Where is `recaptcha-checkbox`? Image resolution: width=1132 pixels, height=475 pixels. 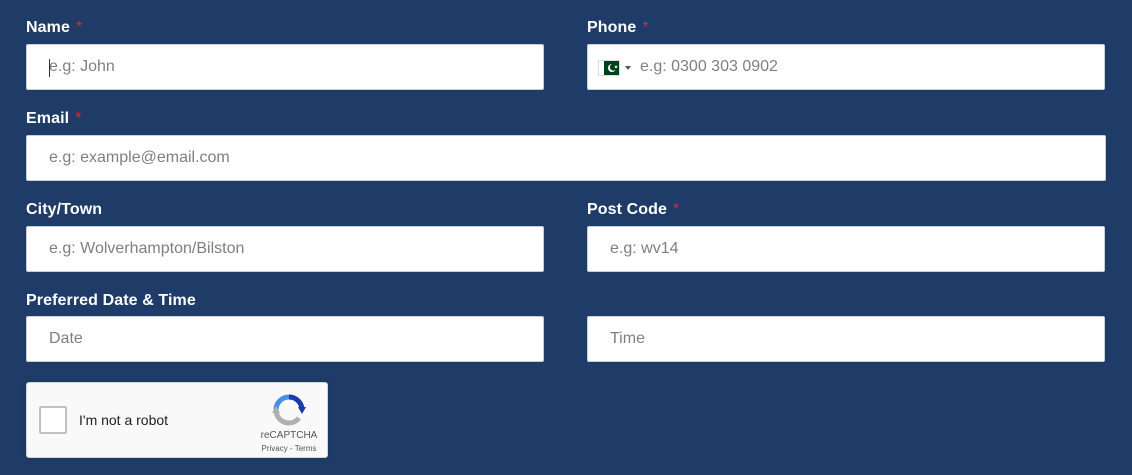 recaptcha-checkbox is located at coordinates (53, 420).